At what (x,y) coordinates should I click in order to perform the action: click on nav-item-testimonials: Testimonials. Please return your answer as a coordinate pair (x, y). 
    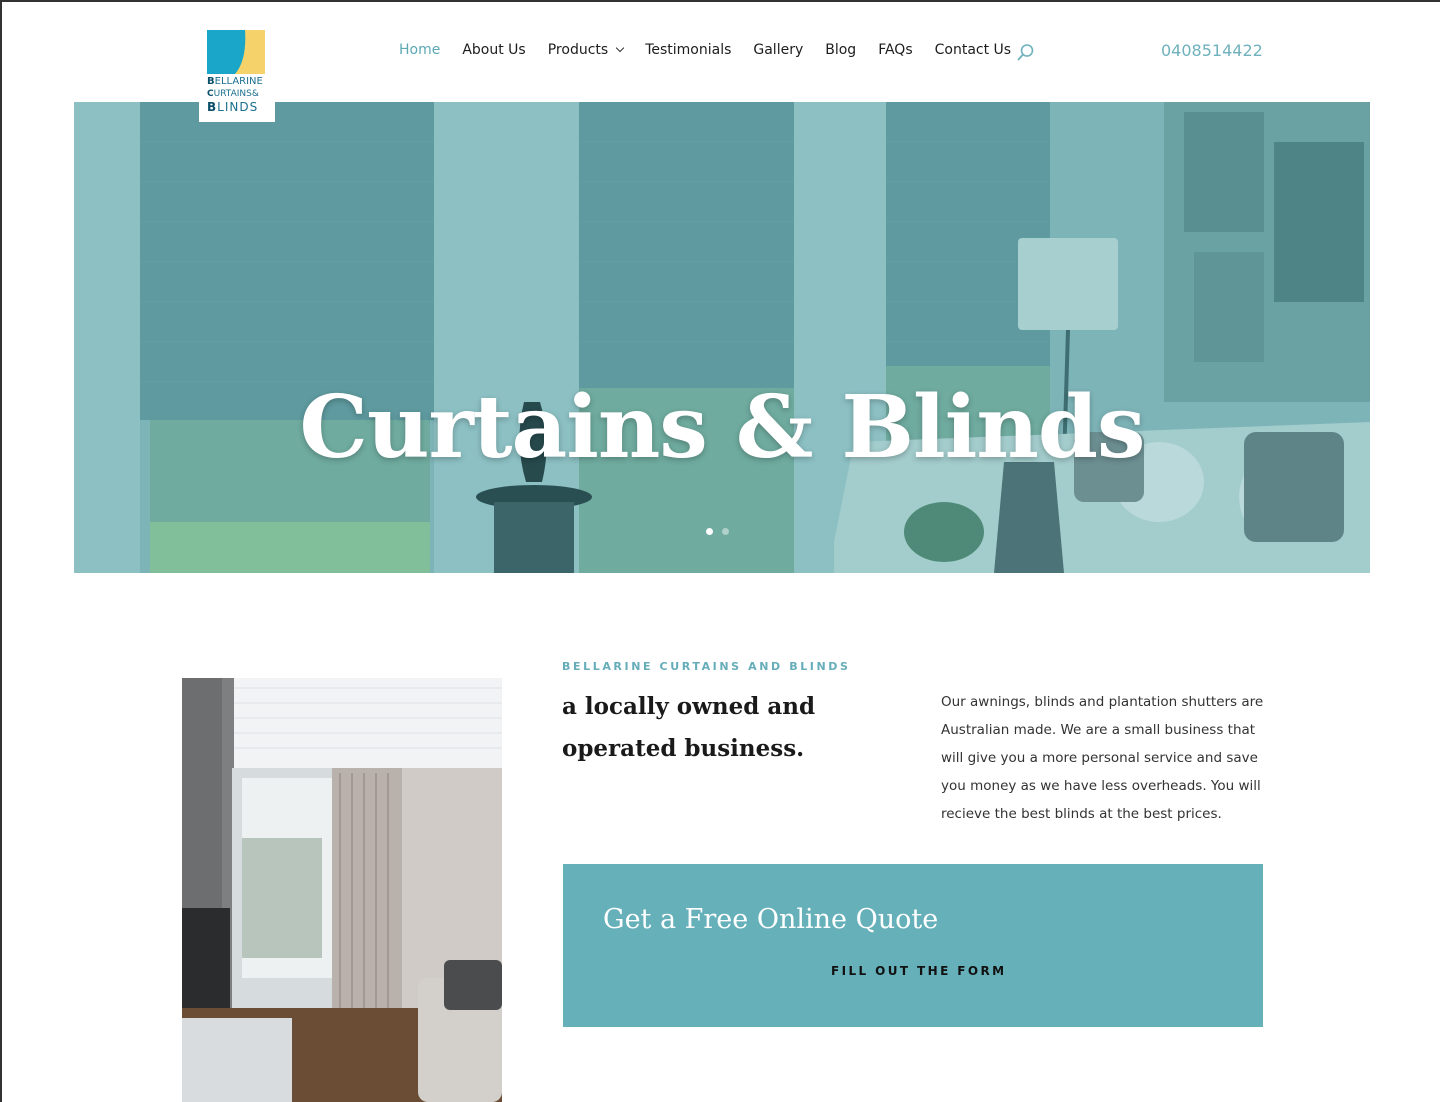
    Looking at the image, I should click on (688, 50).